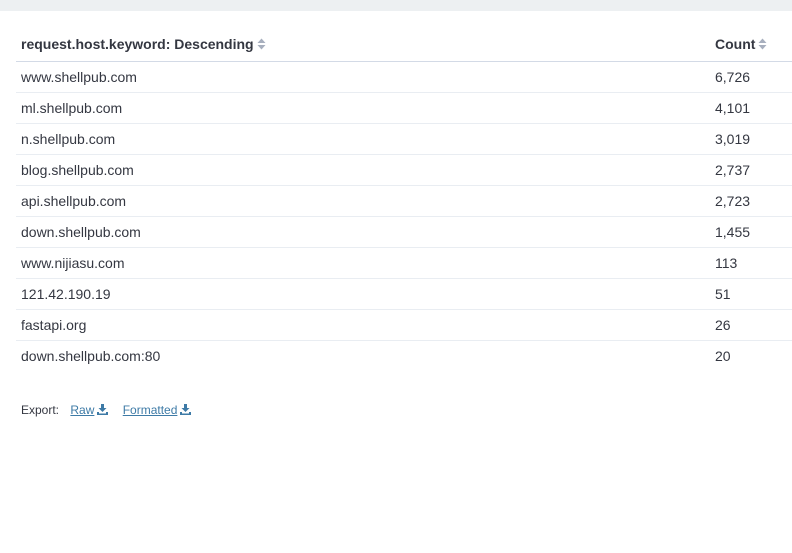  I want to click on export-formatted-link: Formatted, so click(157, 410).